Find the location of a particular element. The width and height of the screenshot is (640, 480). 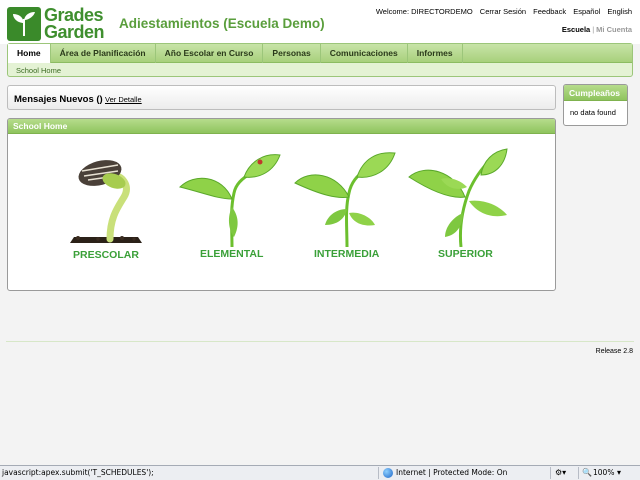

new-messages-title: Mensajes Nuevos () is located at coordinates (58, 99).